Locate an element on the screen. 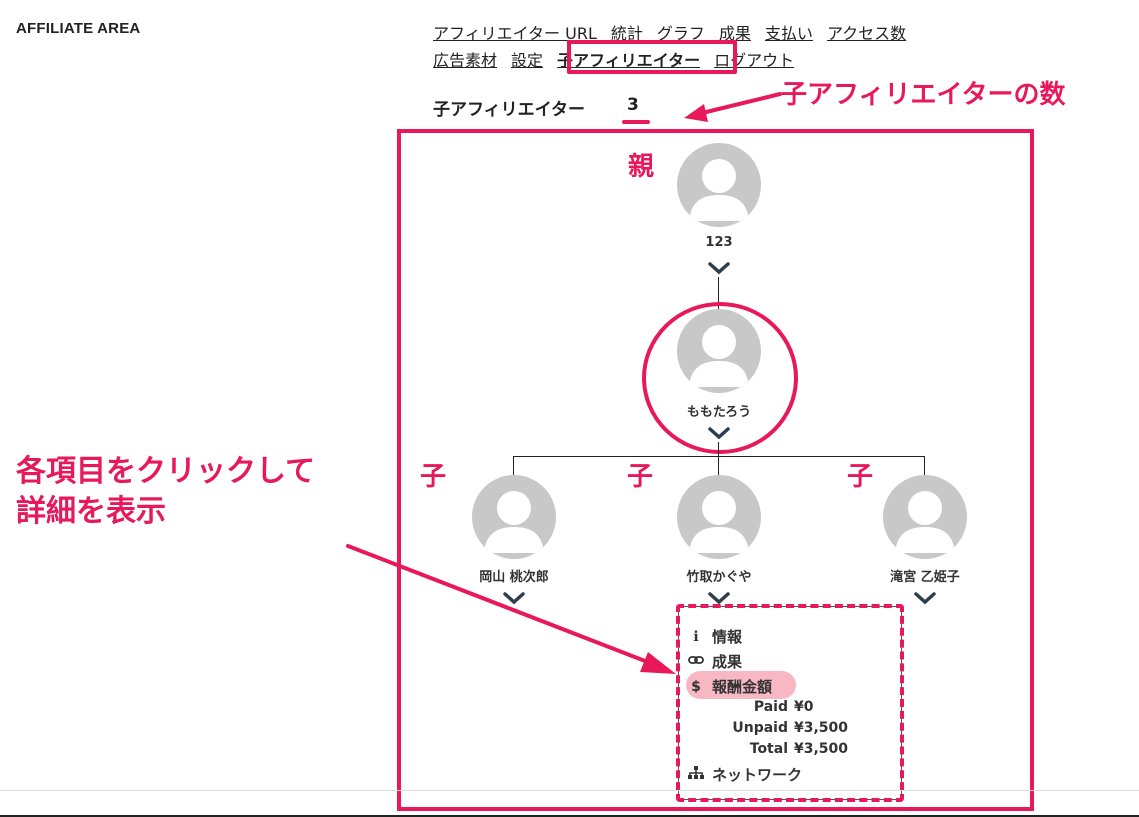 The image size is (1139, 817). nav-settings: 設定 is located at coordinates (527, 60).